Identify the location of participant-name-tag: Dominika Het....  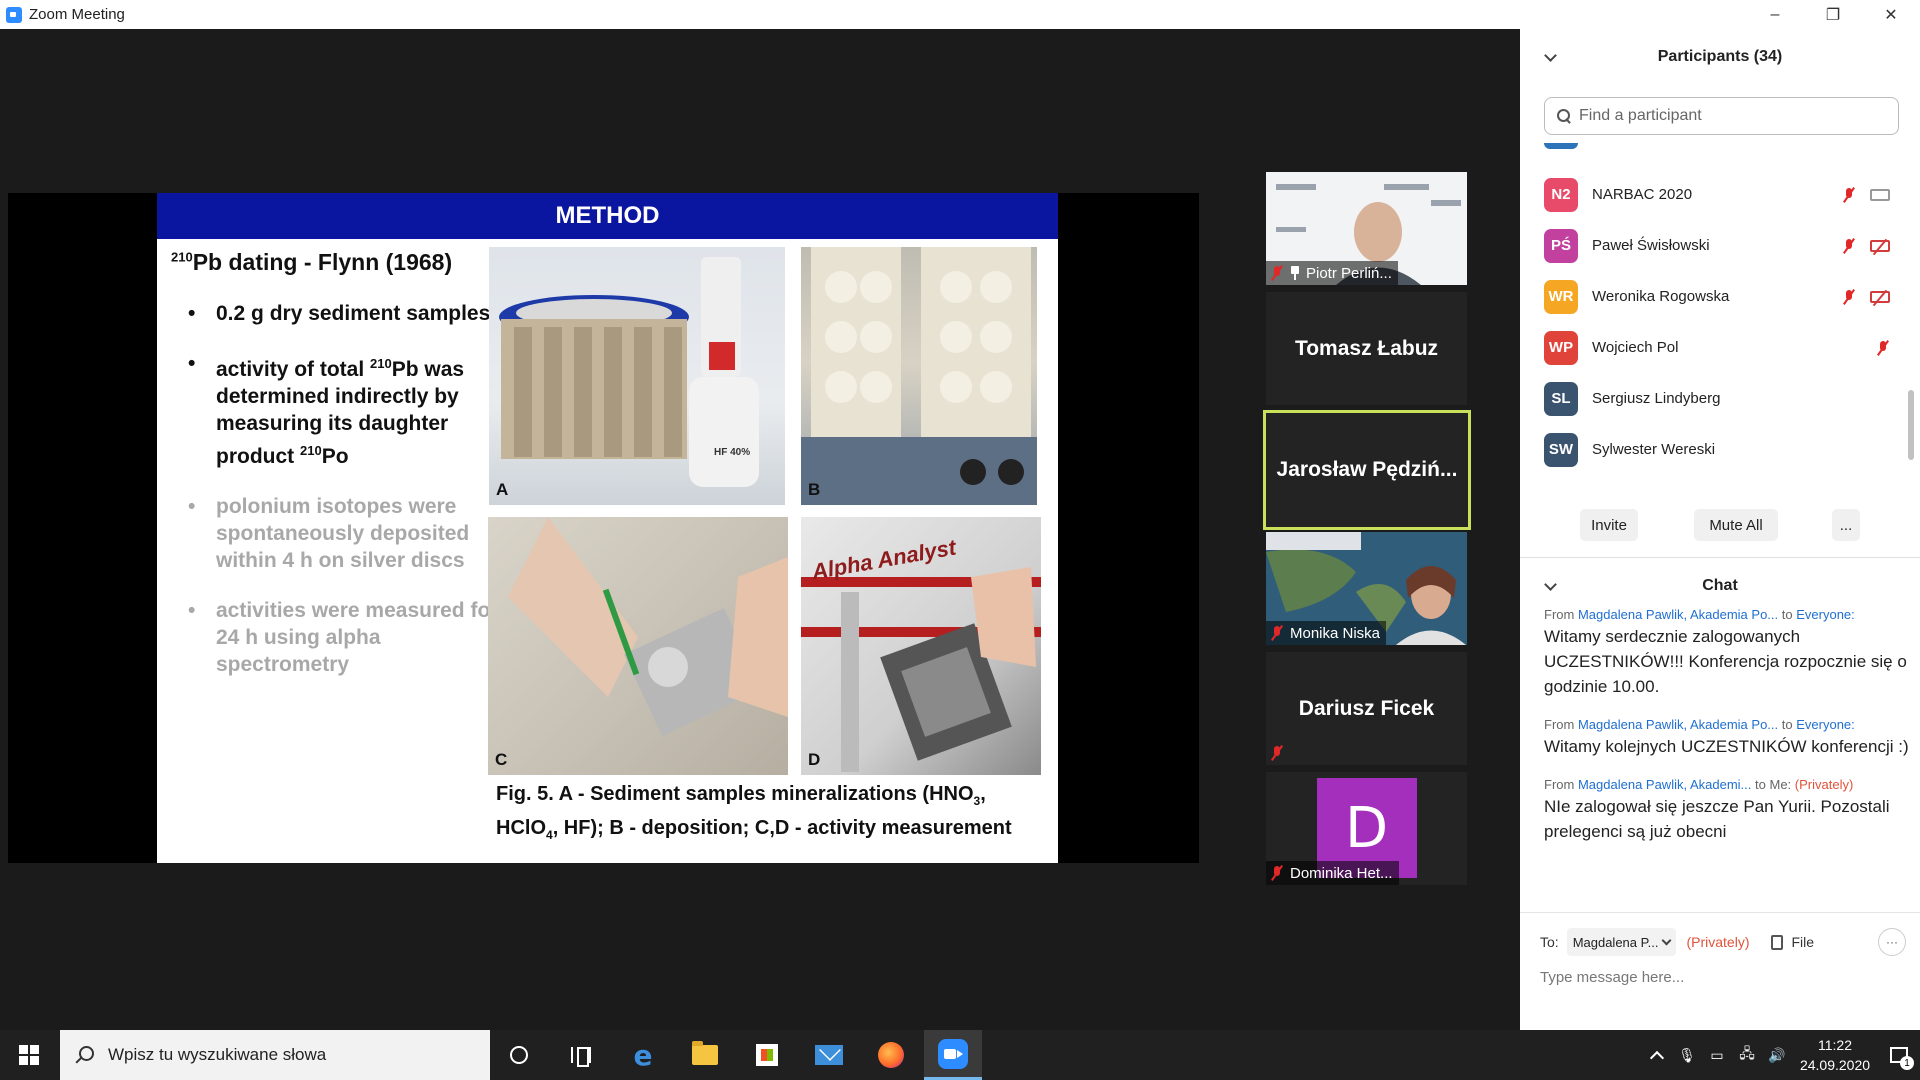
(1332, 873).